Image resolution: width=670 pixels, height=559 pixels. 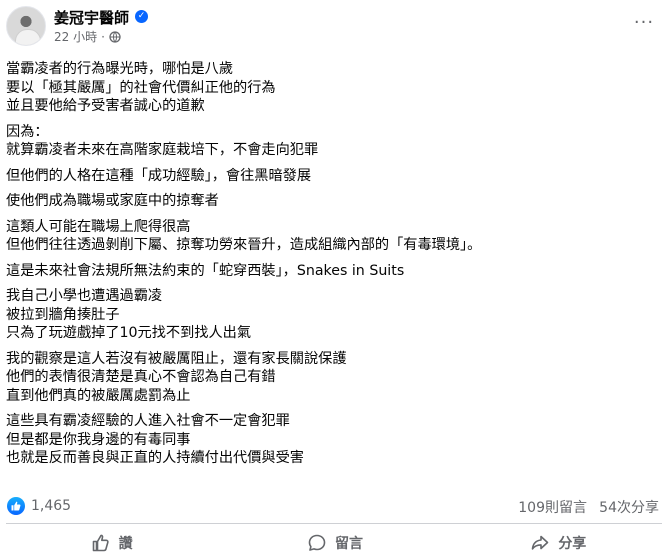 What do you see at coordinates (334, 523) in the screenshot?
I see `divider` at bounding box center [334, 523].